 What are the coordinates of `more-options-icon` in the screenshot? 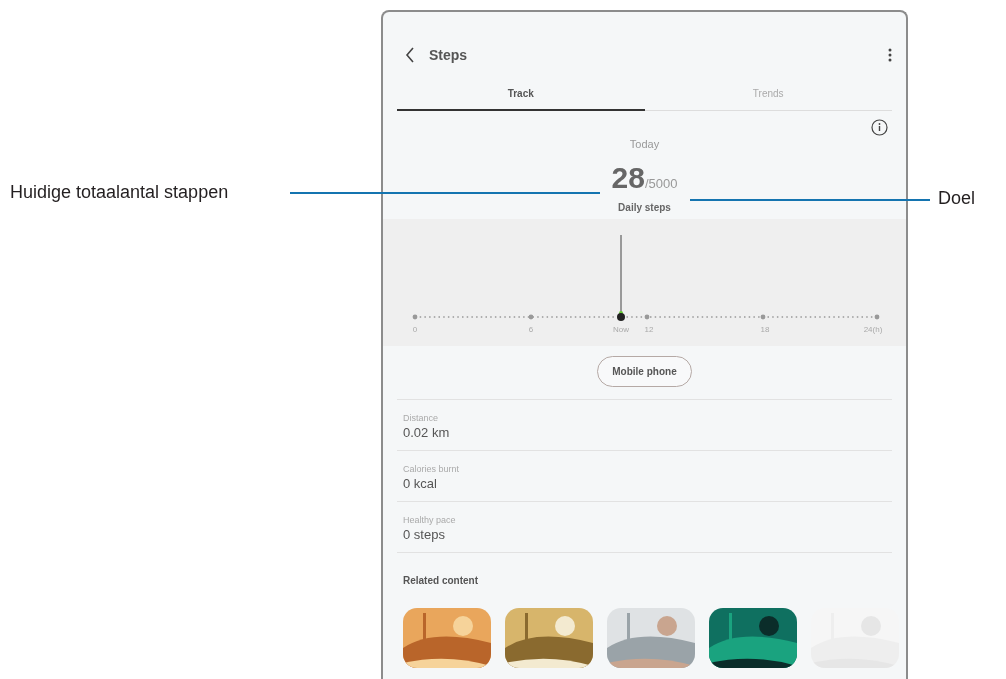 It's located at (890, 55).